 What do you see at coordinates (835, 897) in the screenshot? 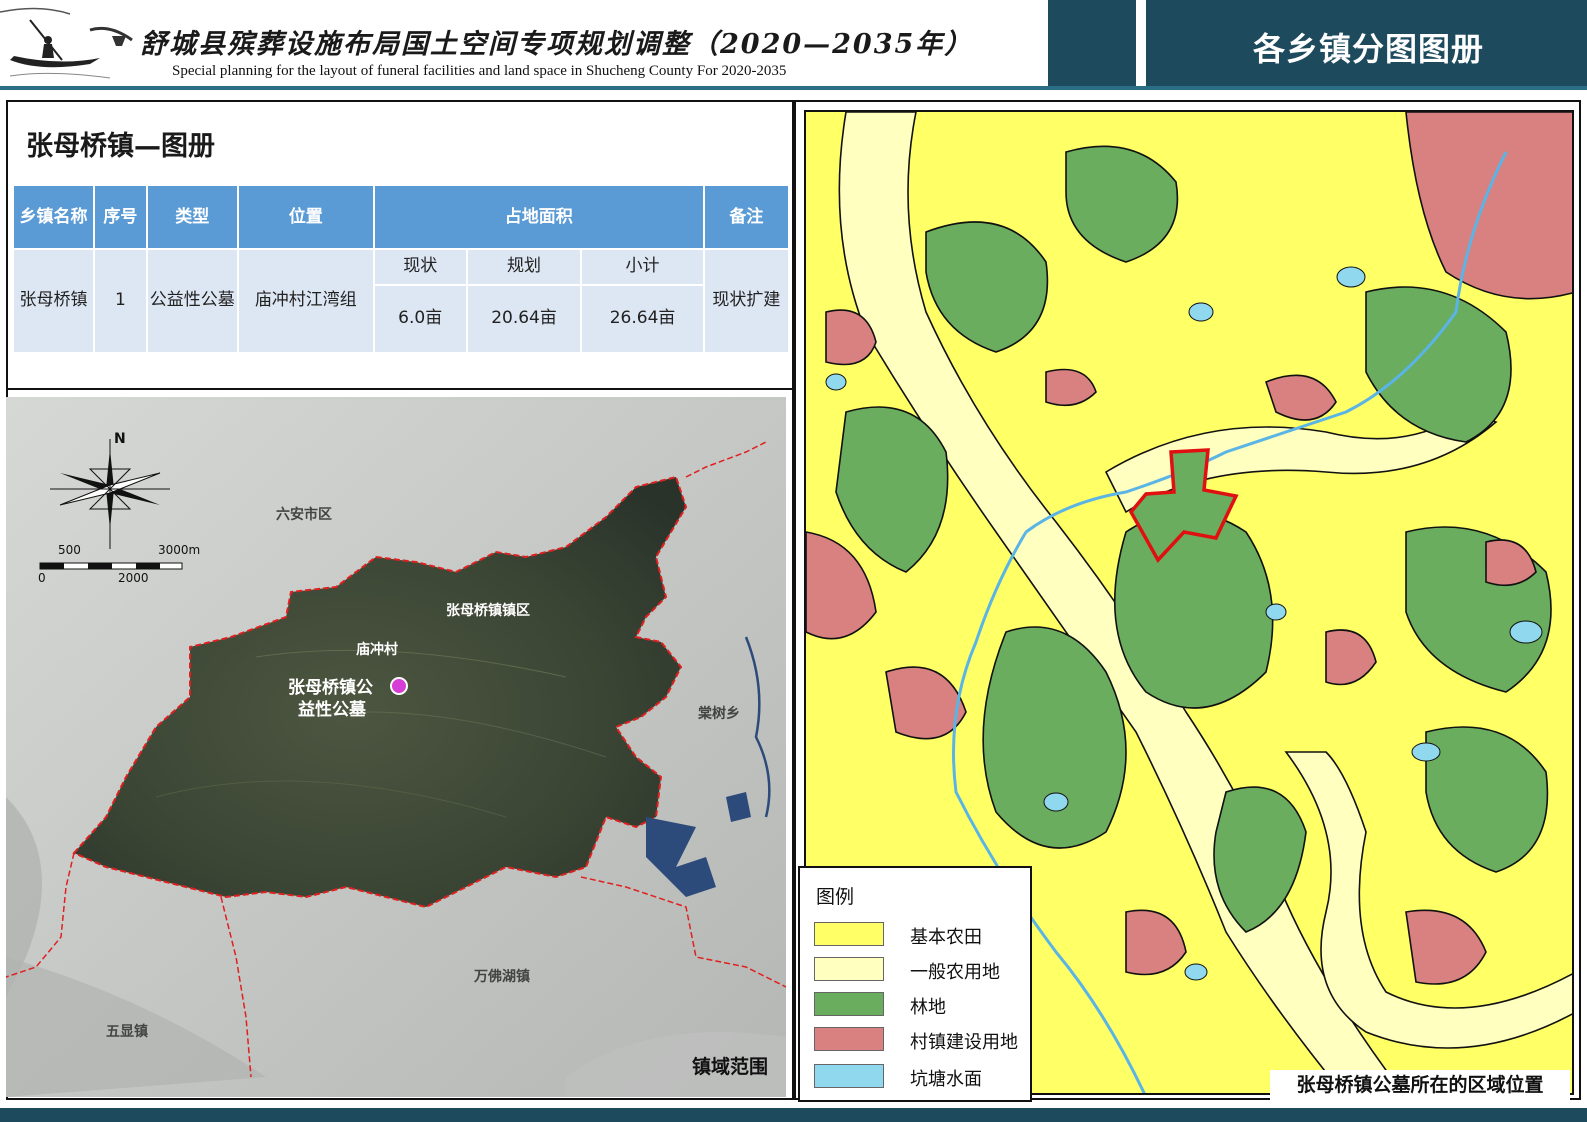
I see `legend-title: 图例` at bounding box center [835, 897].